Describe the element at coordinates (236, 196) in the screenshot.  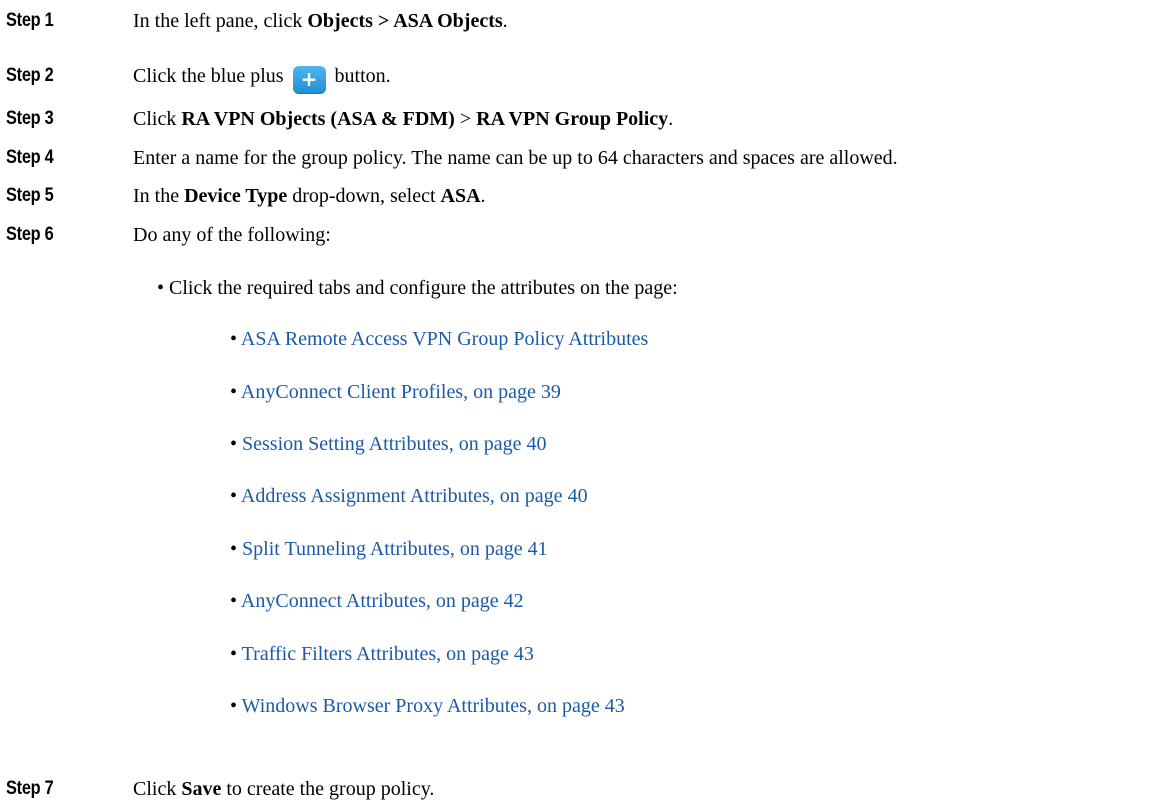
I see `step-5-ui-field: Device Type` at that location.